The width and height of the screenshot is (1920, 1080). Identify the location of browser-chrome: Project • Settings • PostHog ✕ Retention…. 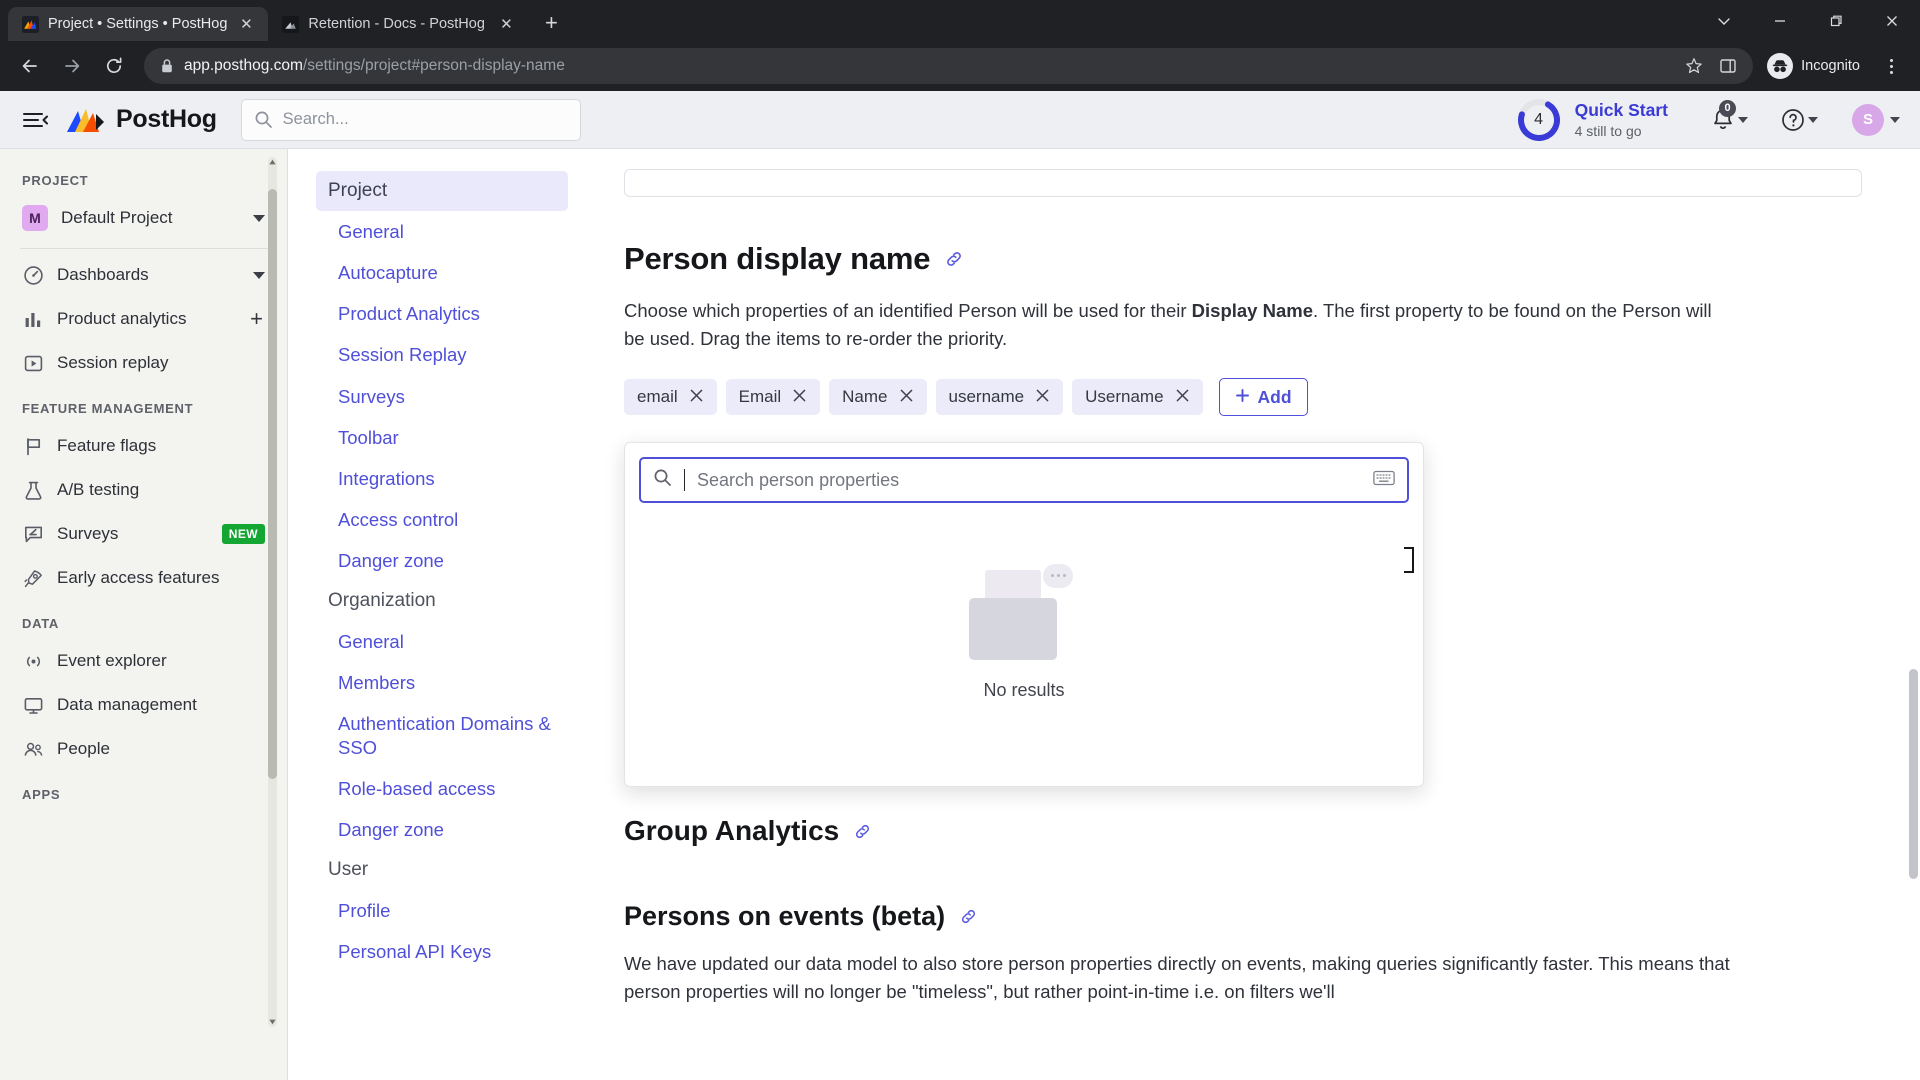
(960, 45).